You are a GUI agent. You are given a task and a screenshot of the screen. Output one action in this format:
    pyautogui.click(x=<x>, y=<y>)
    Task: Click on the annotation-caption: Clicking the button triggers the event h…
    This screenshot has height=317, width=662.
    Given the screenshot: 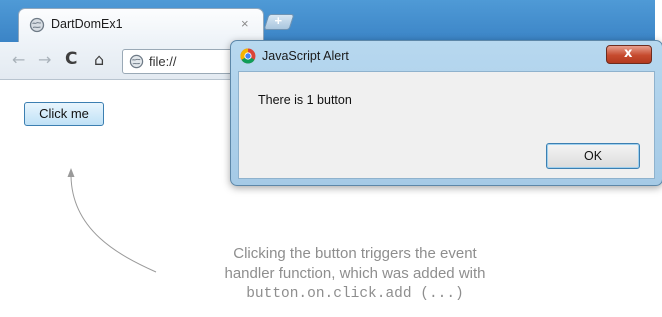 What is the action you would take?
    pyautogui.click(x=355, y=274)
    